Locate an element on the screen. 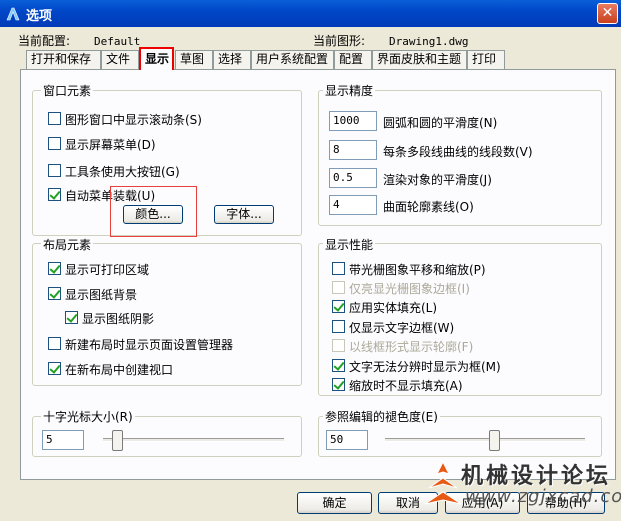  crosshair-title: 十字光标大小(R) is located at coordinates (88, 416).